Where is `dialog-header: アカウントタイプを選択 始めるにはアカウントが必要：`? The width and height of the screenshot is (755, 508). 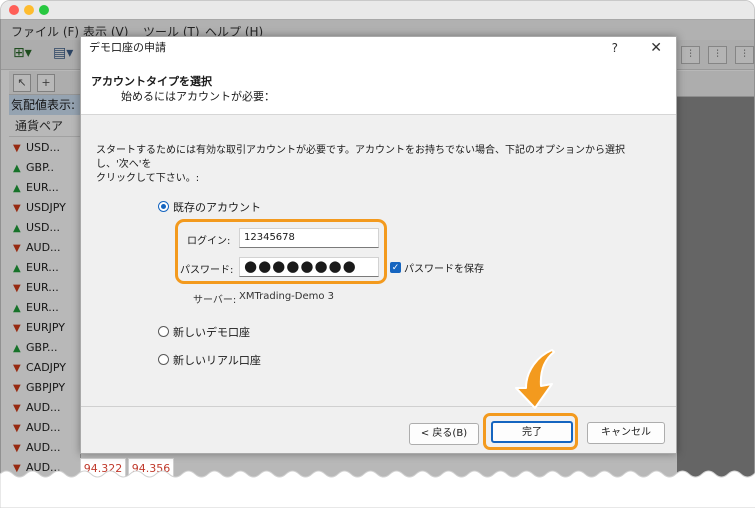
dialog-header: アカウントタイプを選択 始めるにはアカウントが必要： is located at coordinates (378, 87).